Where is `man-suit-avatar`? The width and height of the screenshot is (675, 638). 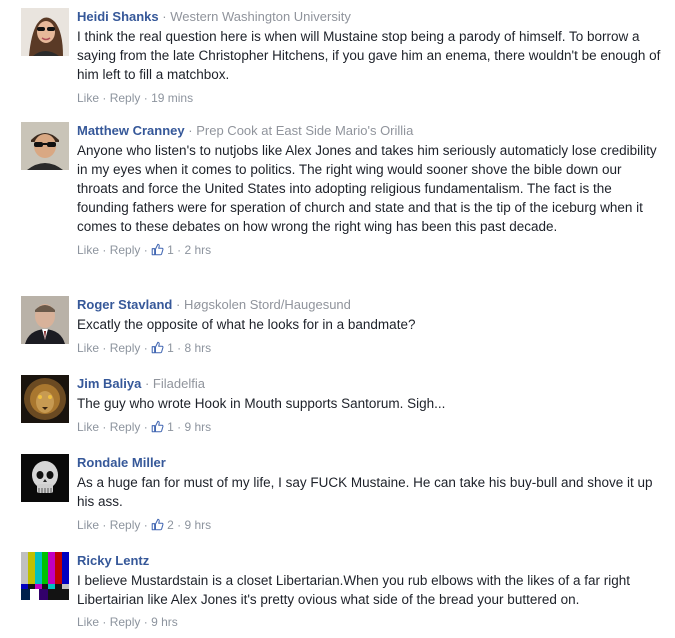 man-suit-avatar is located at coordinates (45, 320).